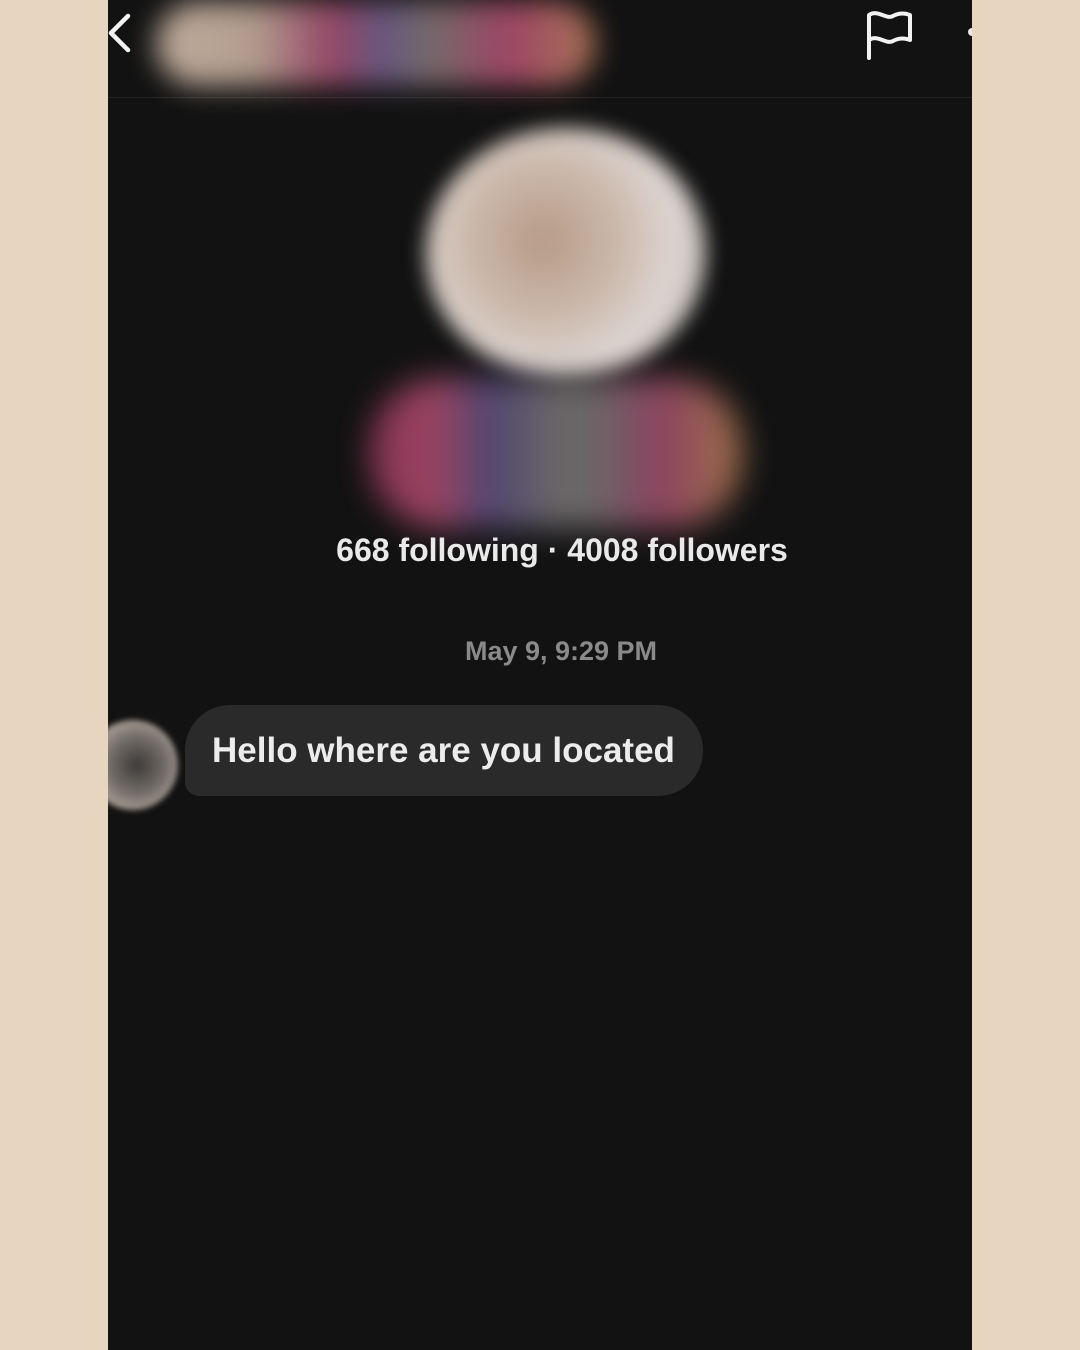 Image resolution: width=1080 pixels, height=1350 pixels. I want to click on message-text: Hello where are you located, so click(443, 750).